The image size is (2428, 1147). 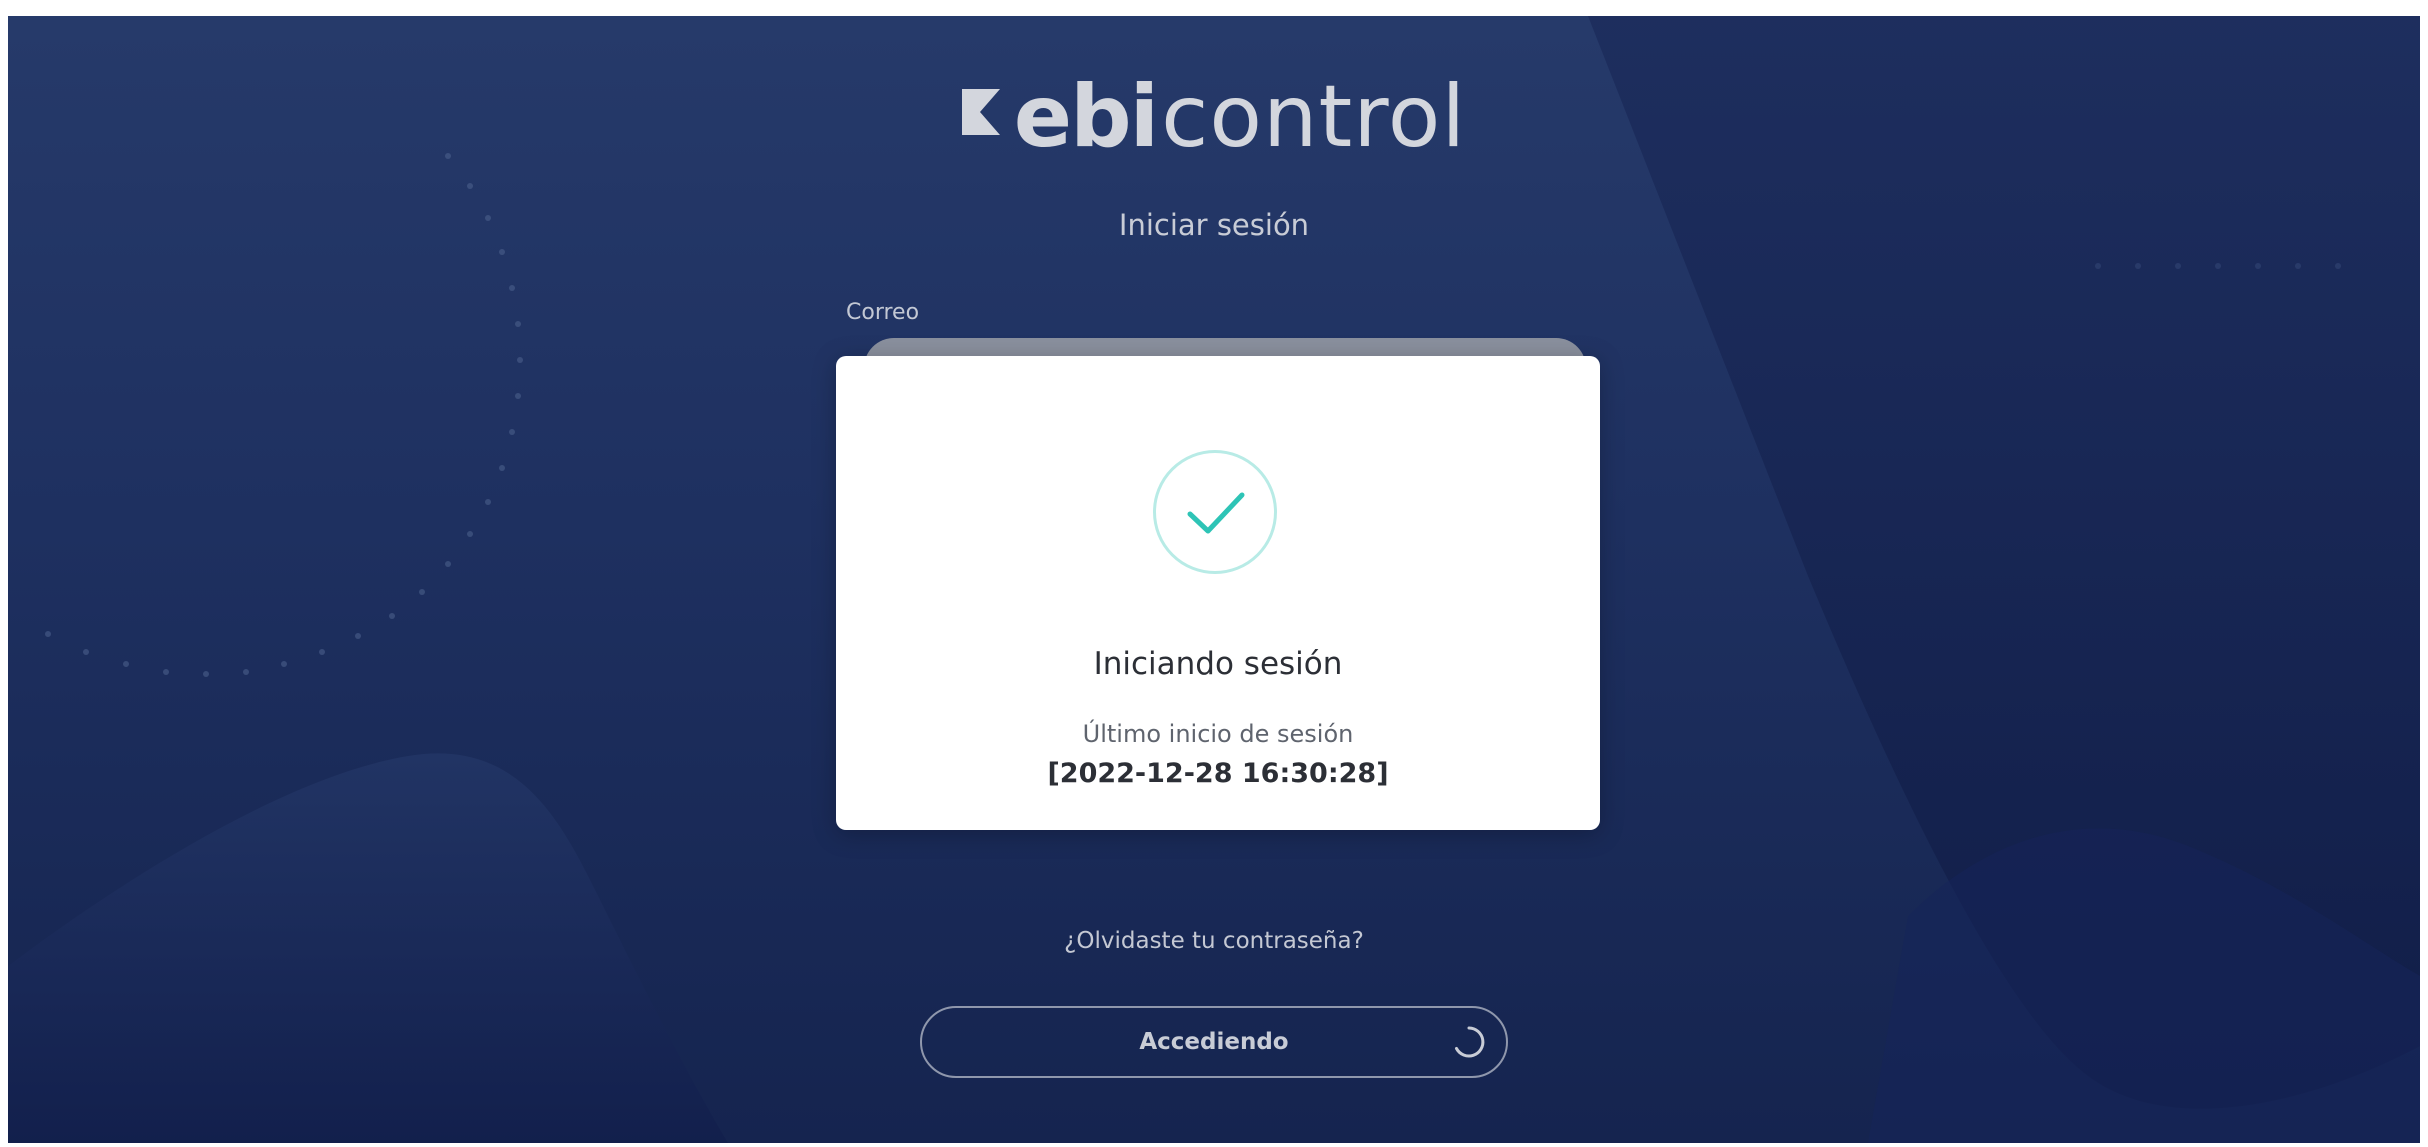 I want to click on loading-spinner-icon, so click(x=1470, y=1042).